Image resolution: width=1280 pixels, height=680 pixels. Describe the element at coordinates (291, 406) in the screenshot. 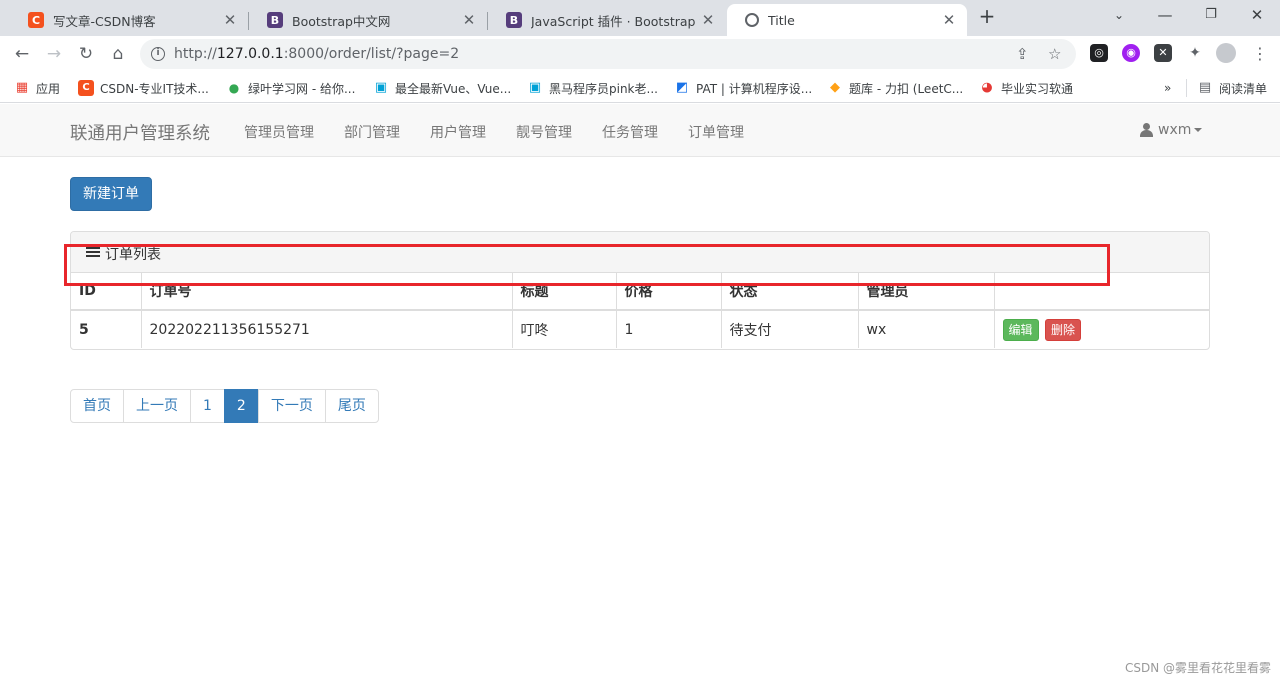

I see `page-next: 下一页` at that location.